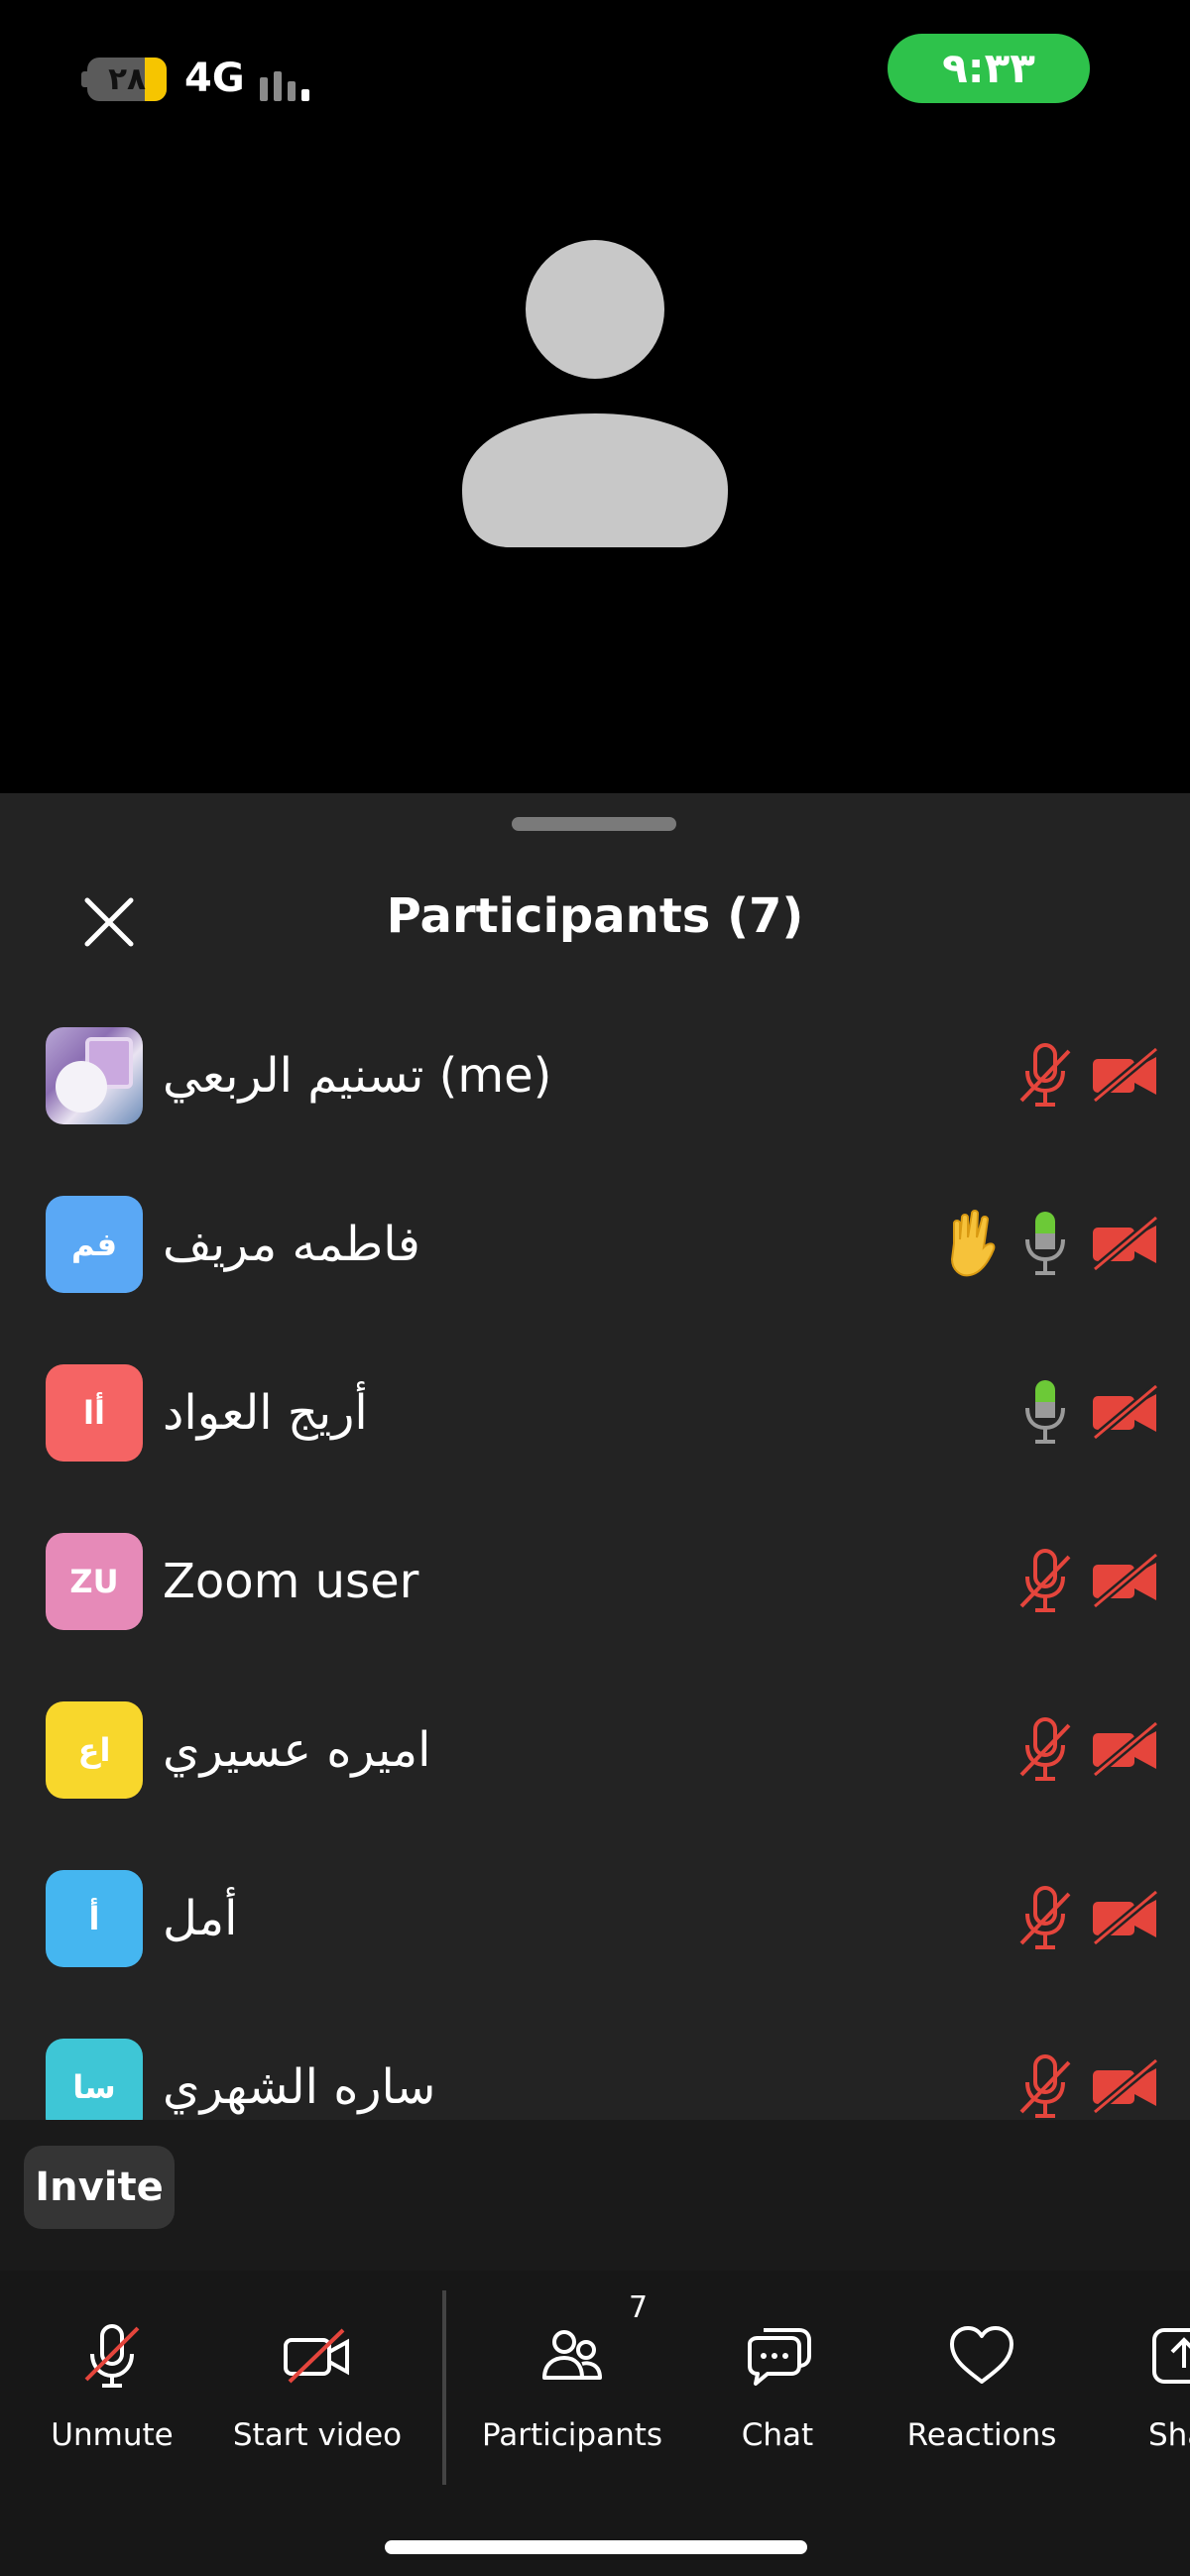 The height and width of the screenshot is (2576, 1190). I want to click on participant-name: تسنيم الربعي (me), so click(357, 1076).